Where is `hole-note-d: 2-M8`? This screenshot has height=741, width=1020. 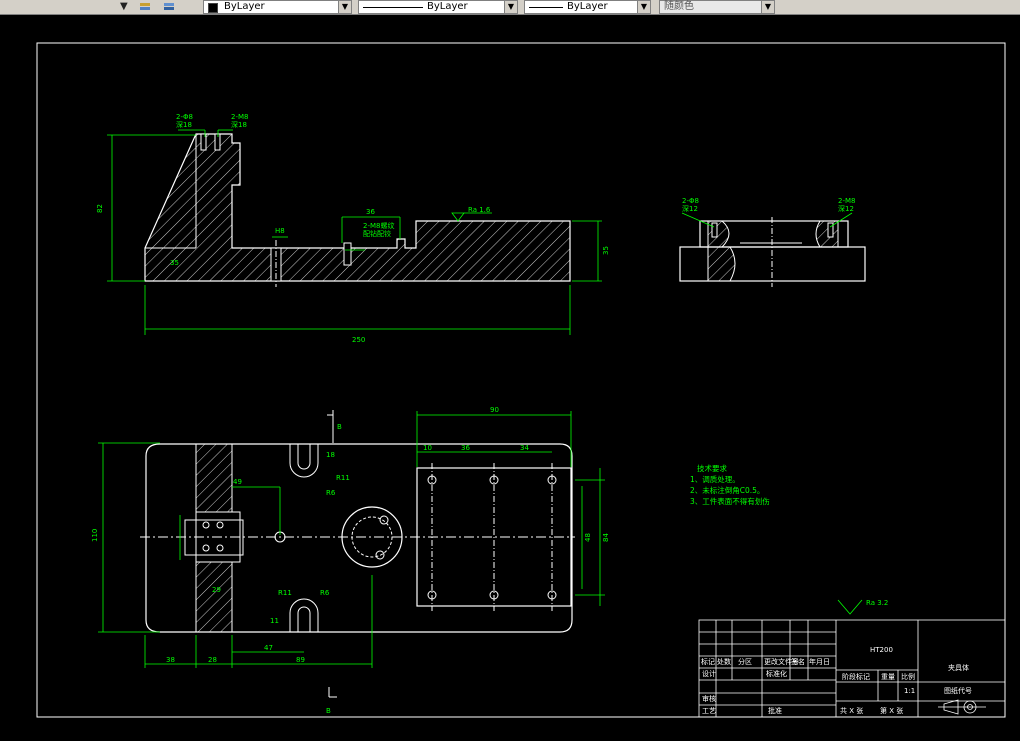 hole-note-d: 2-M8 is located at coordinates (846, 201).